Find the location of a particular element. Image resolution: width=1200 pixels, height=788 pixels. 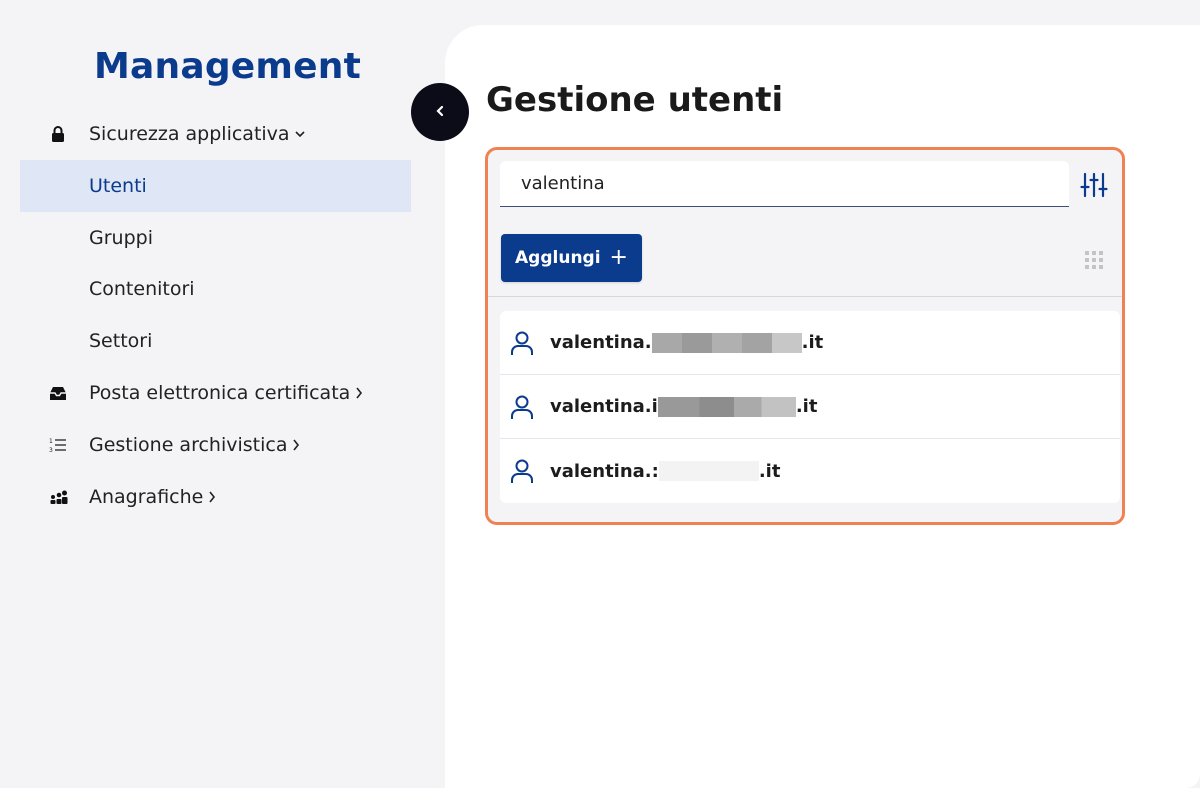

people-icon is located at coordinates (58, 497).